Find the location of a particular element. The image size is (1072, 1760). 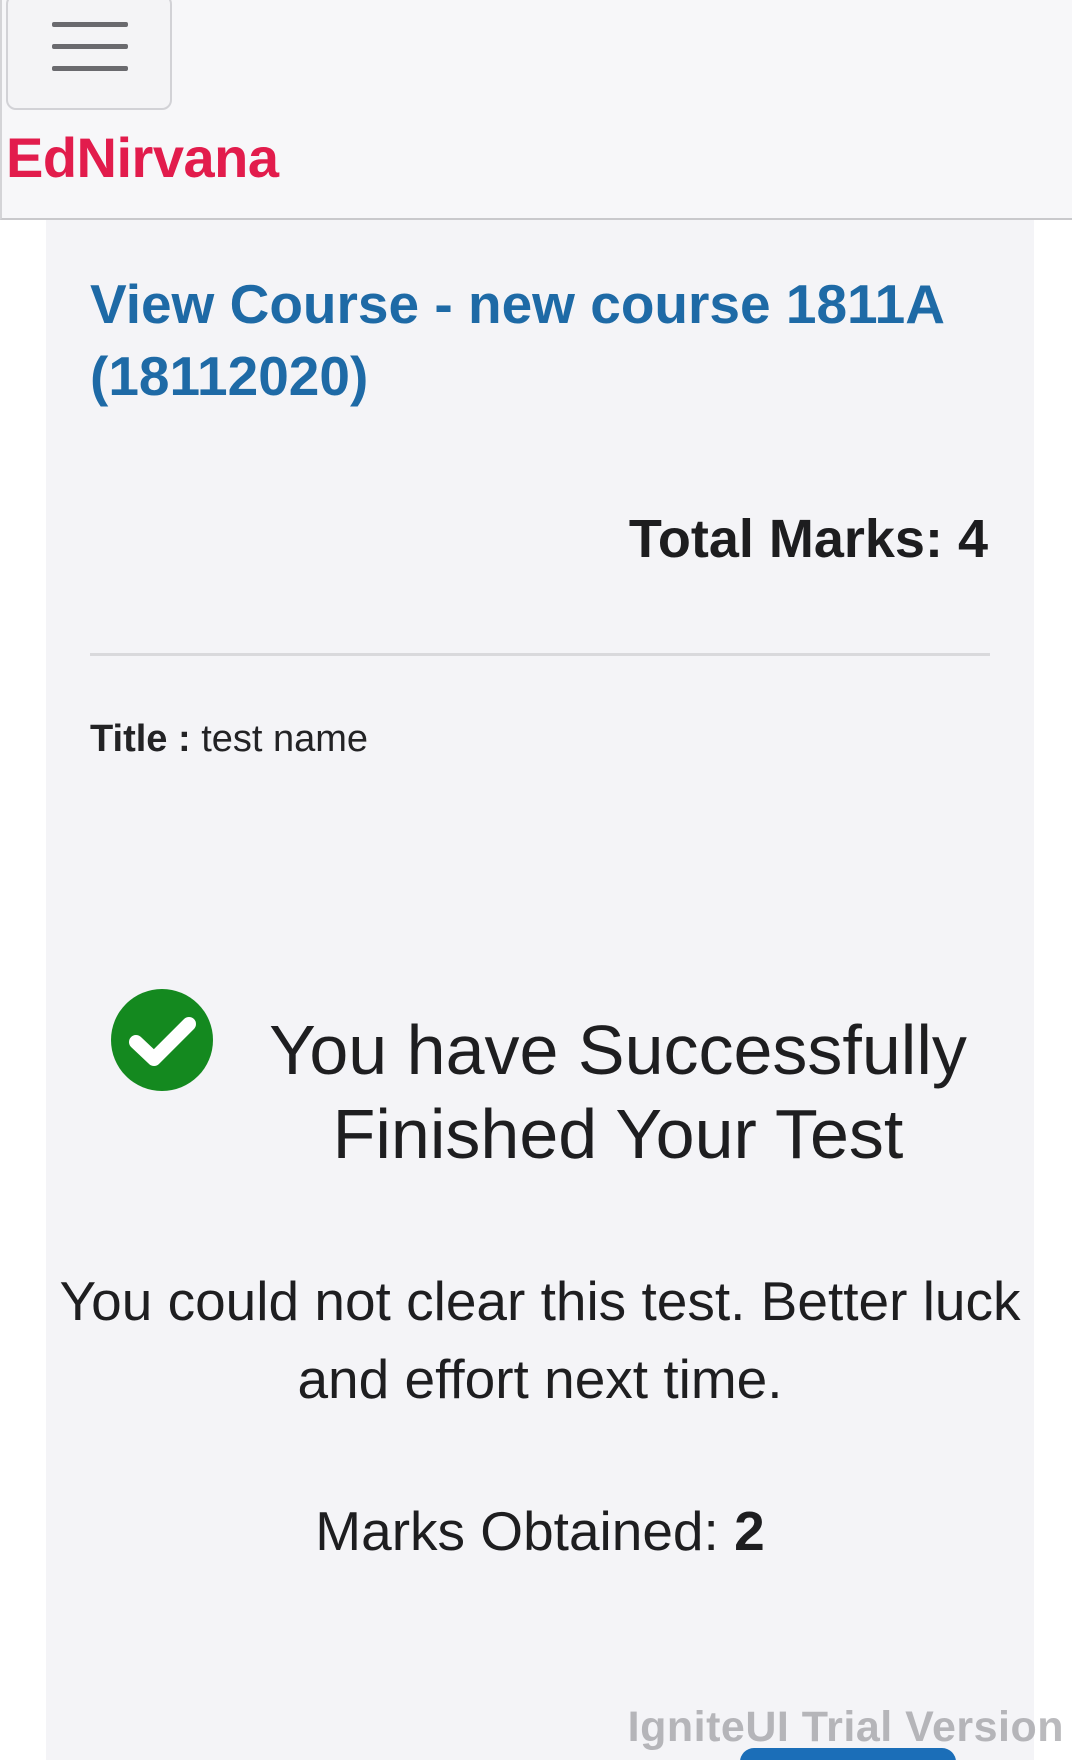

marks-obtained-label: Marks Obtained: is located at coordinates (517, 1531).